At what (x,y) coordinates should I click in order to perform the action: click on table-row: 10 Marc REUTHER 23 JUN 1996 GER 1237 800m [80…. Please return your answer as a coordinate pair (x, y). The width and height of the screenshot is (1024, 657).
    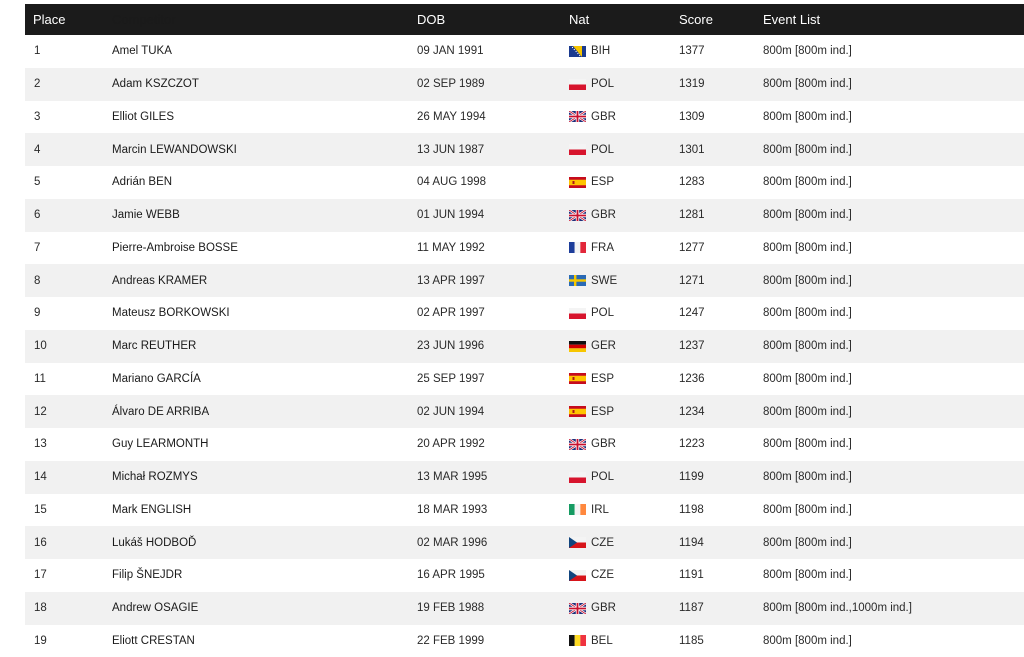
    Looking at the image, I should click on (524, 346).